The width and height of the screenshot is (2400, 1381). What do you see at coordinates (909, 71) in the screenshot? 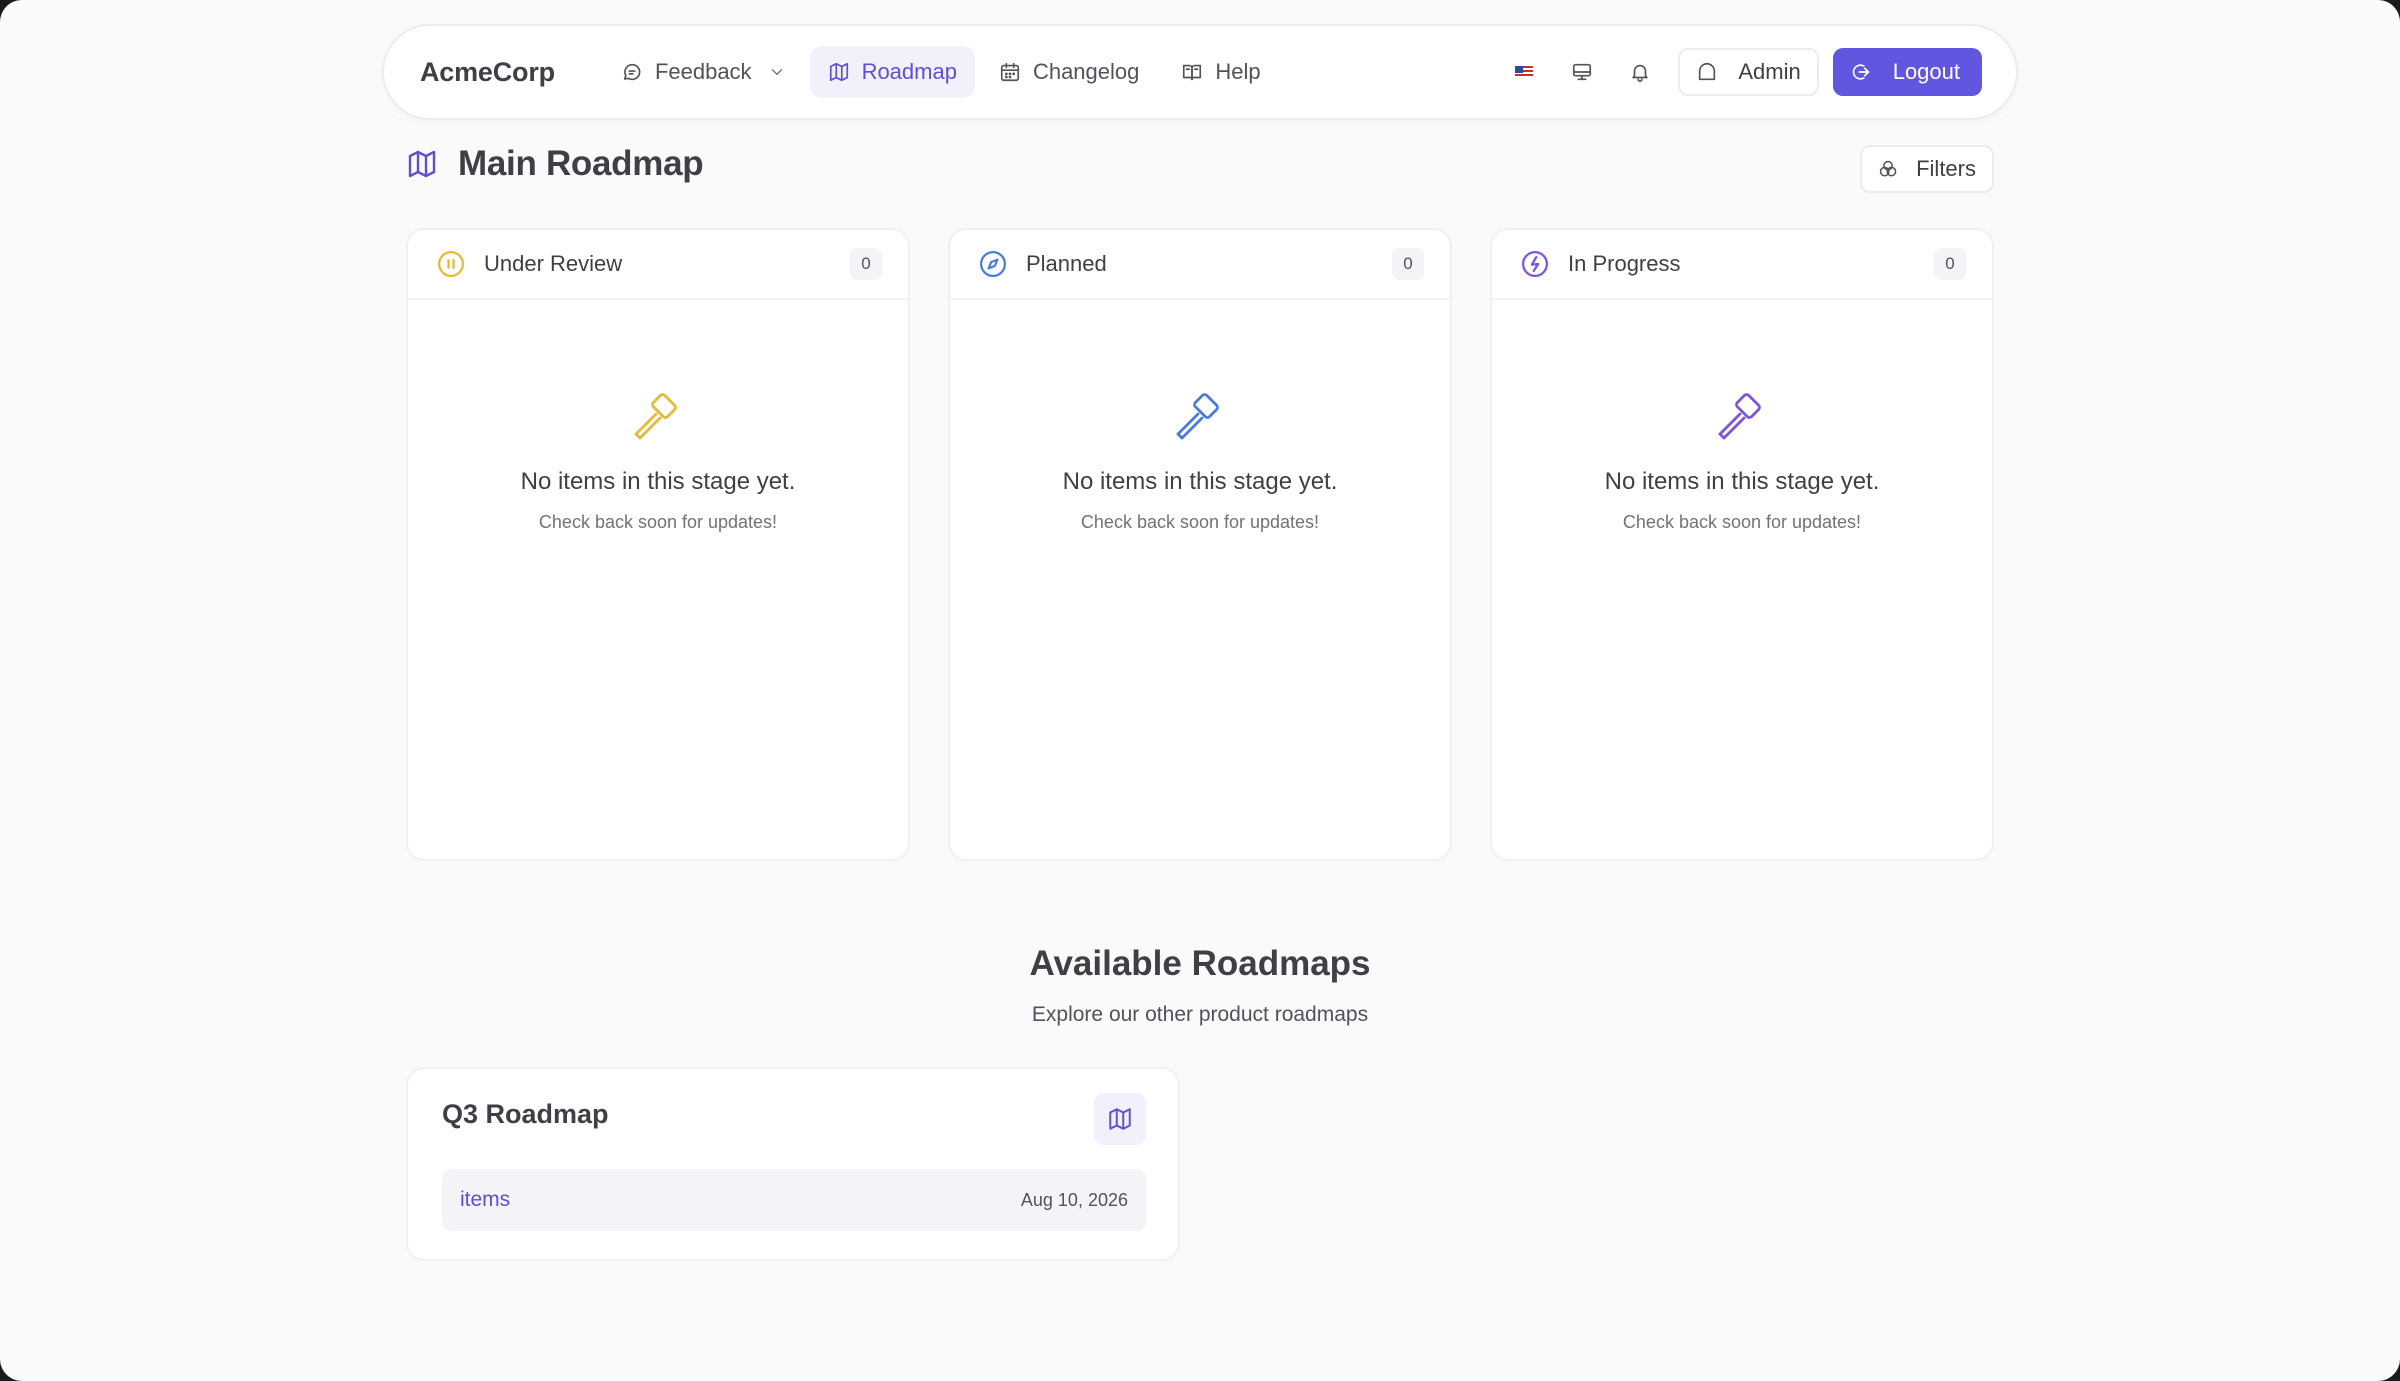
I see `nav-item-label: Roadmap` at bounding box center [909, 71].